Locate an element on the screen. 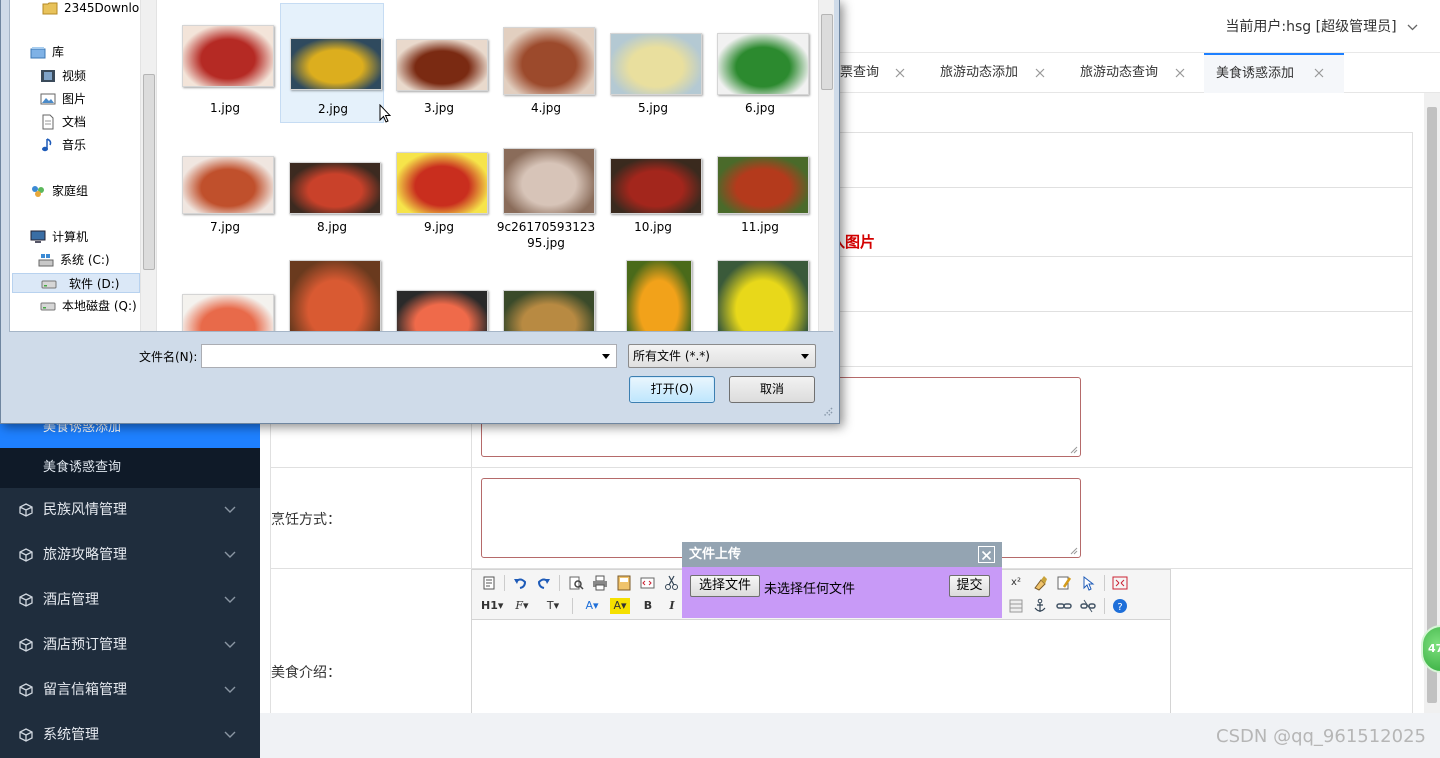 This screenshot has height=758, width=1440. choose-file-button: 选择文件 is located at coordinates (725, 586).